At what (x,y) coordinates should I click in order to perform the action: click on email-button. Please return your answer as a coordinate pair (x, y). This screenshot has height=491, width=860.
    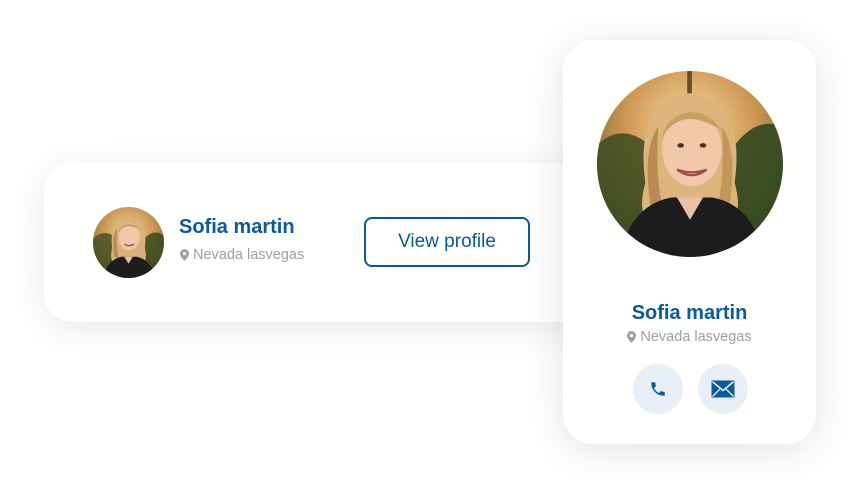
    Looking at the image, I should click on (723, 389).